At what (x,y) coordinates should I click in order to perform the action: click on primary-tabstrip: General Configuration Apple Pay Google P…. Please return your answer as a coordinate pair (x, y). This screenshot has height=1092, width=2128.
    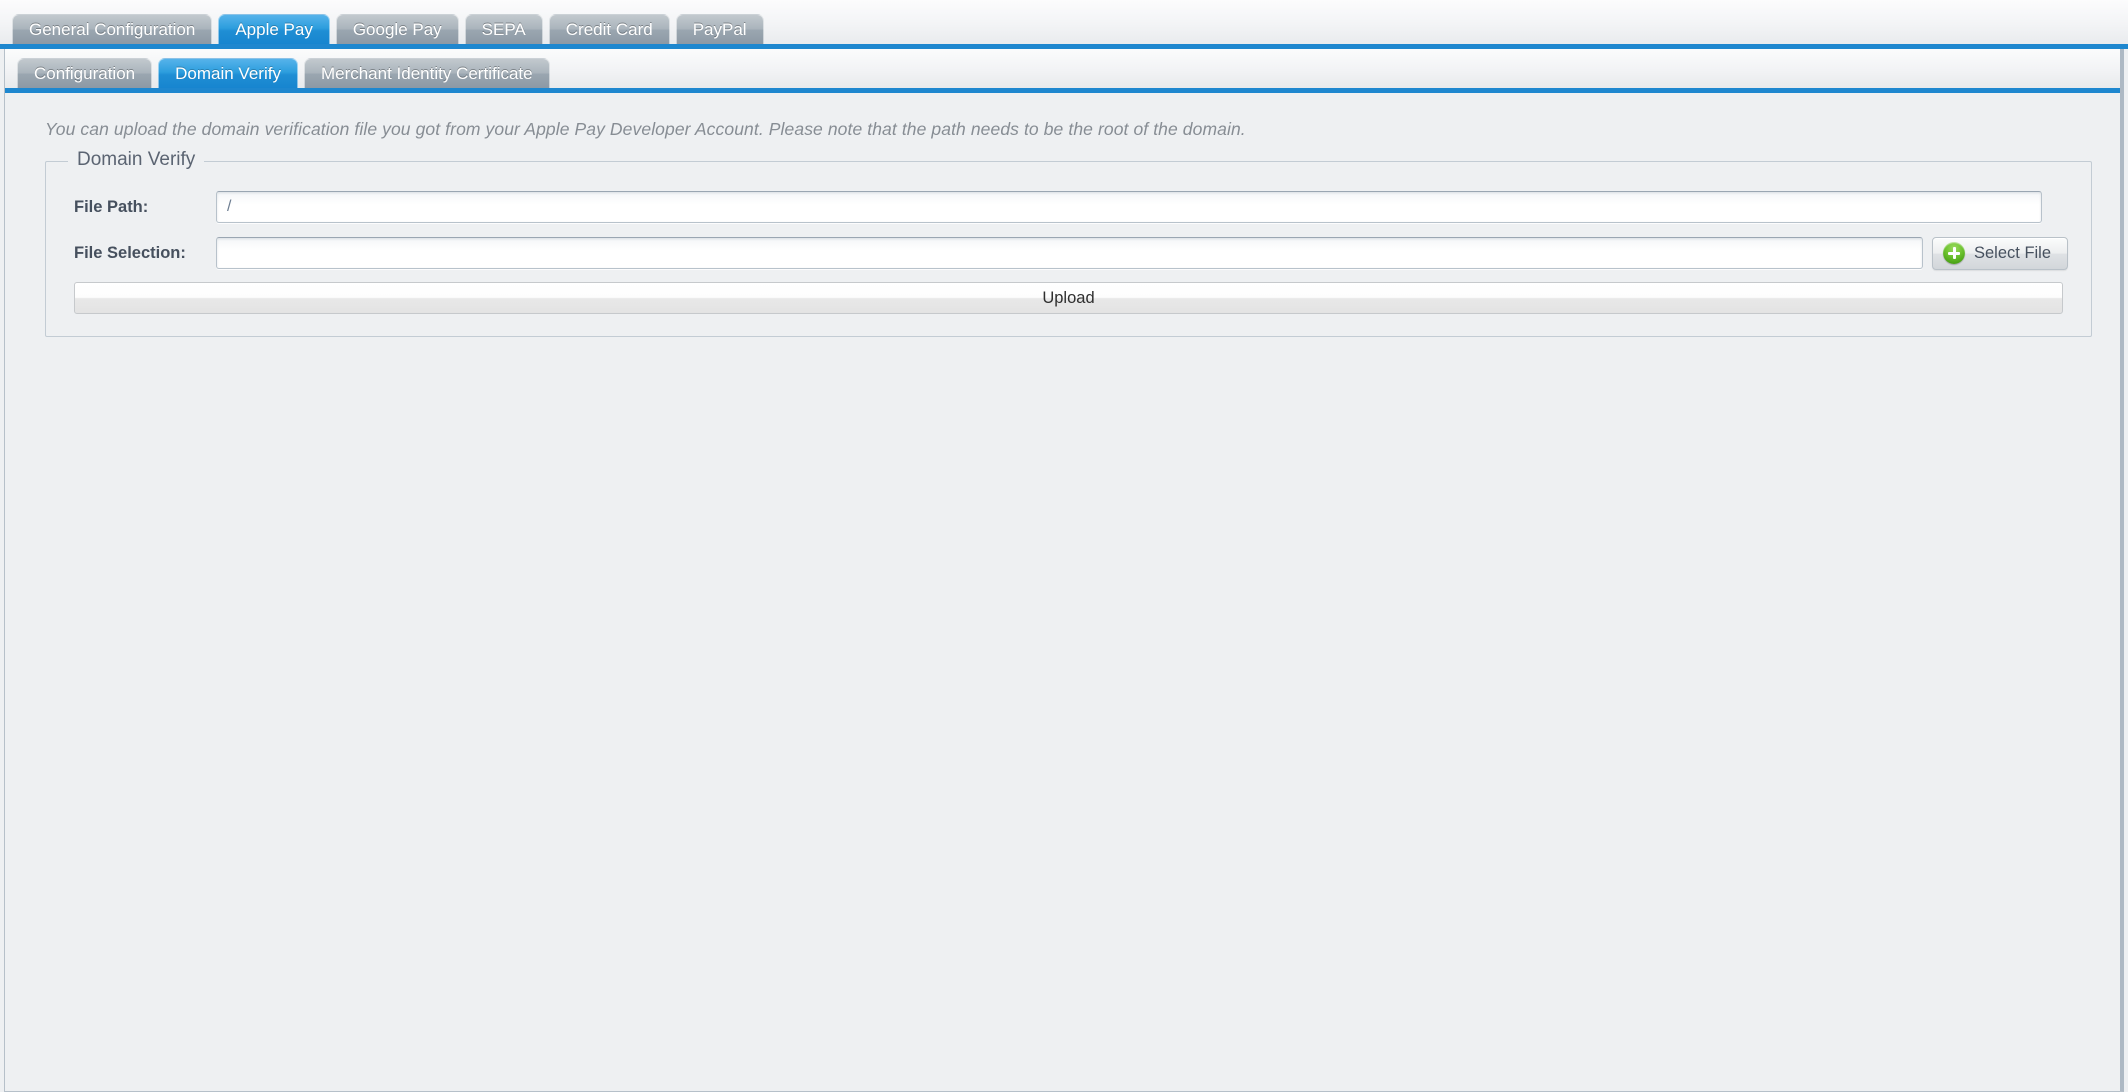
    Looking at the image, I should click on (1064, 24).